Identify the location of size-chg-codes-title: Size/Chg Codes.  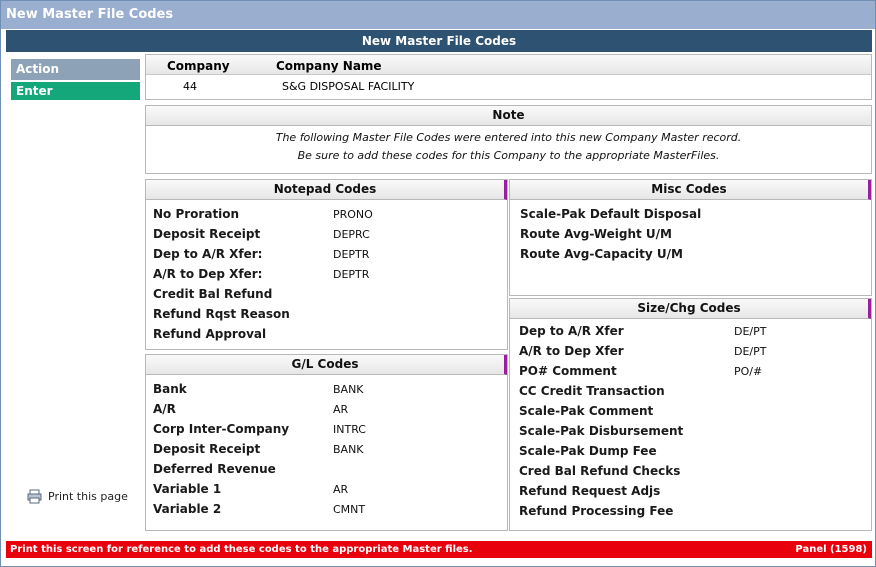
(690, 309).